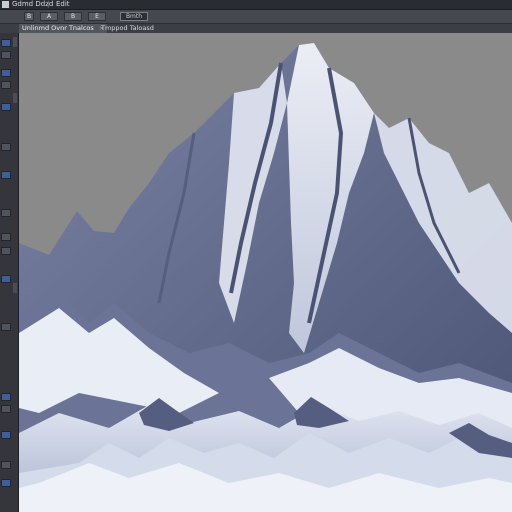  Describe the element at coordinates (58, 28) in the screenshot. I see `tab-label: Unlinmd Ovnr Tnalcos` at that location.